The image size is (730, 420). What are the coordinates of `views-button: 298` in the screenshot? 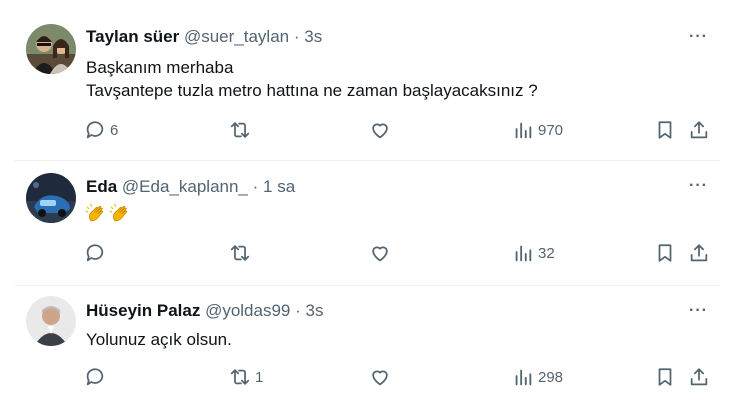 It's located at (537, 377).